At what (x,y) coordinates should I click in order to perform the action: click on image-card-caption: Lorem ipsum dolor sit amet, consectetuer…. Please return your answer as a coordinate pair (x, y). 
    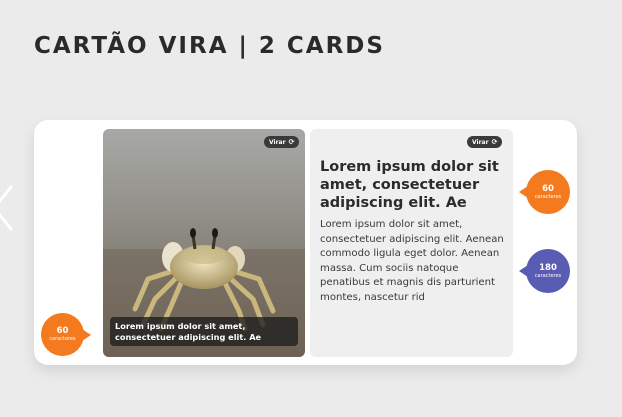
    Looking at the image, I should click on (204, 331).